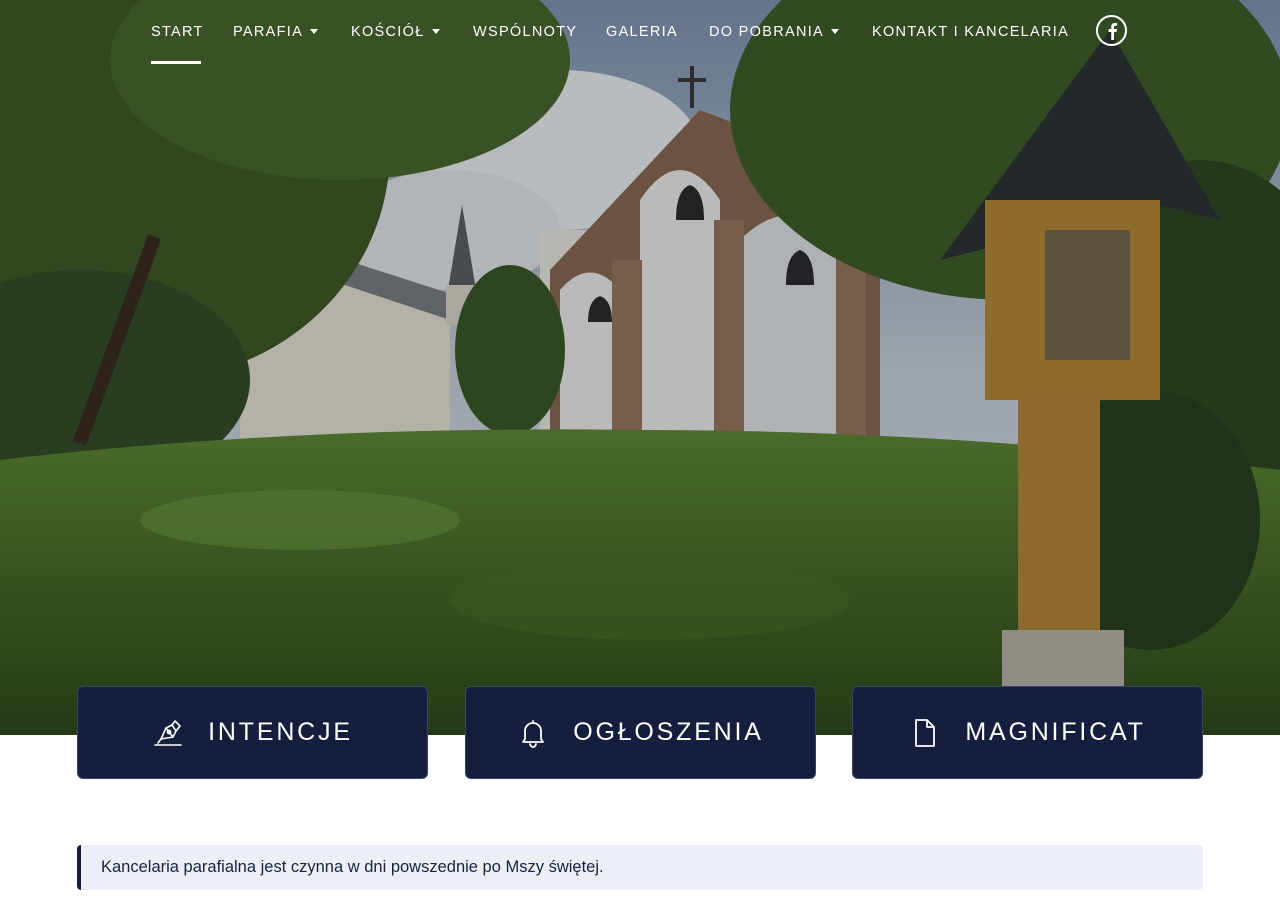 Image resolution: width=1280 pixels, height=900 pixels. I want to click on nav-item-kosciol: KOŚCIÓŁ, so click(395, 32).